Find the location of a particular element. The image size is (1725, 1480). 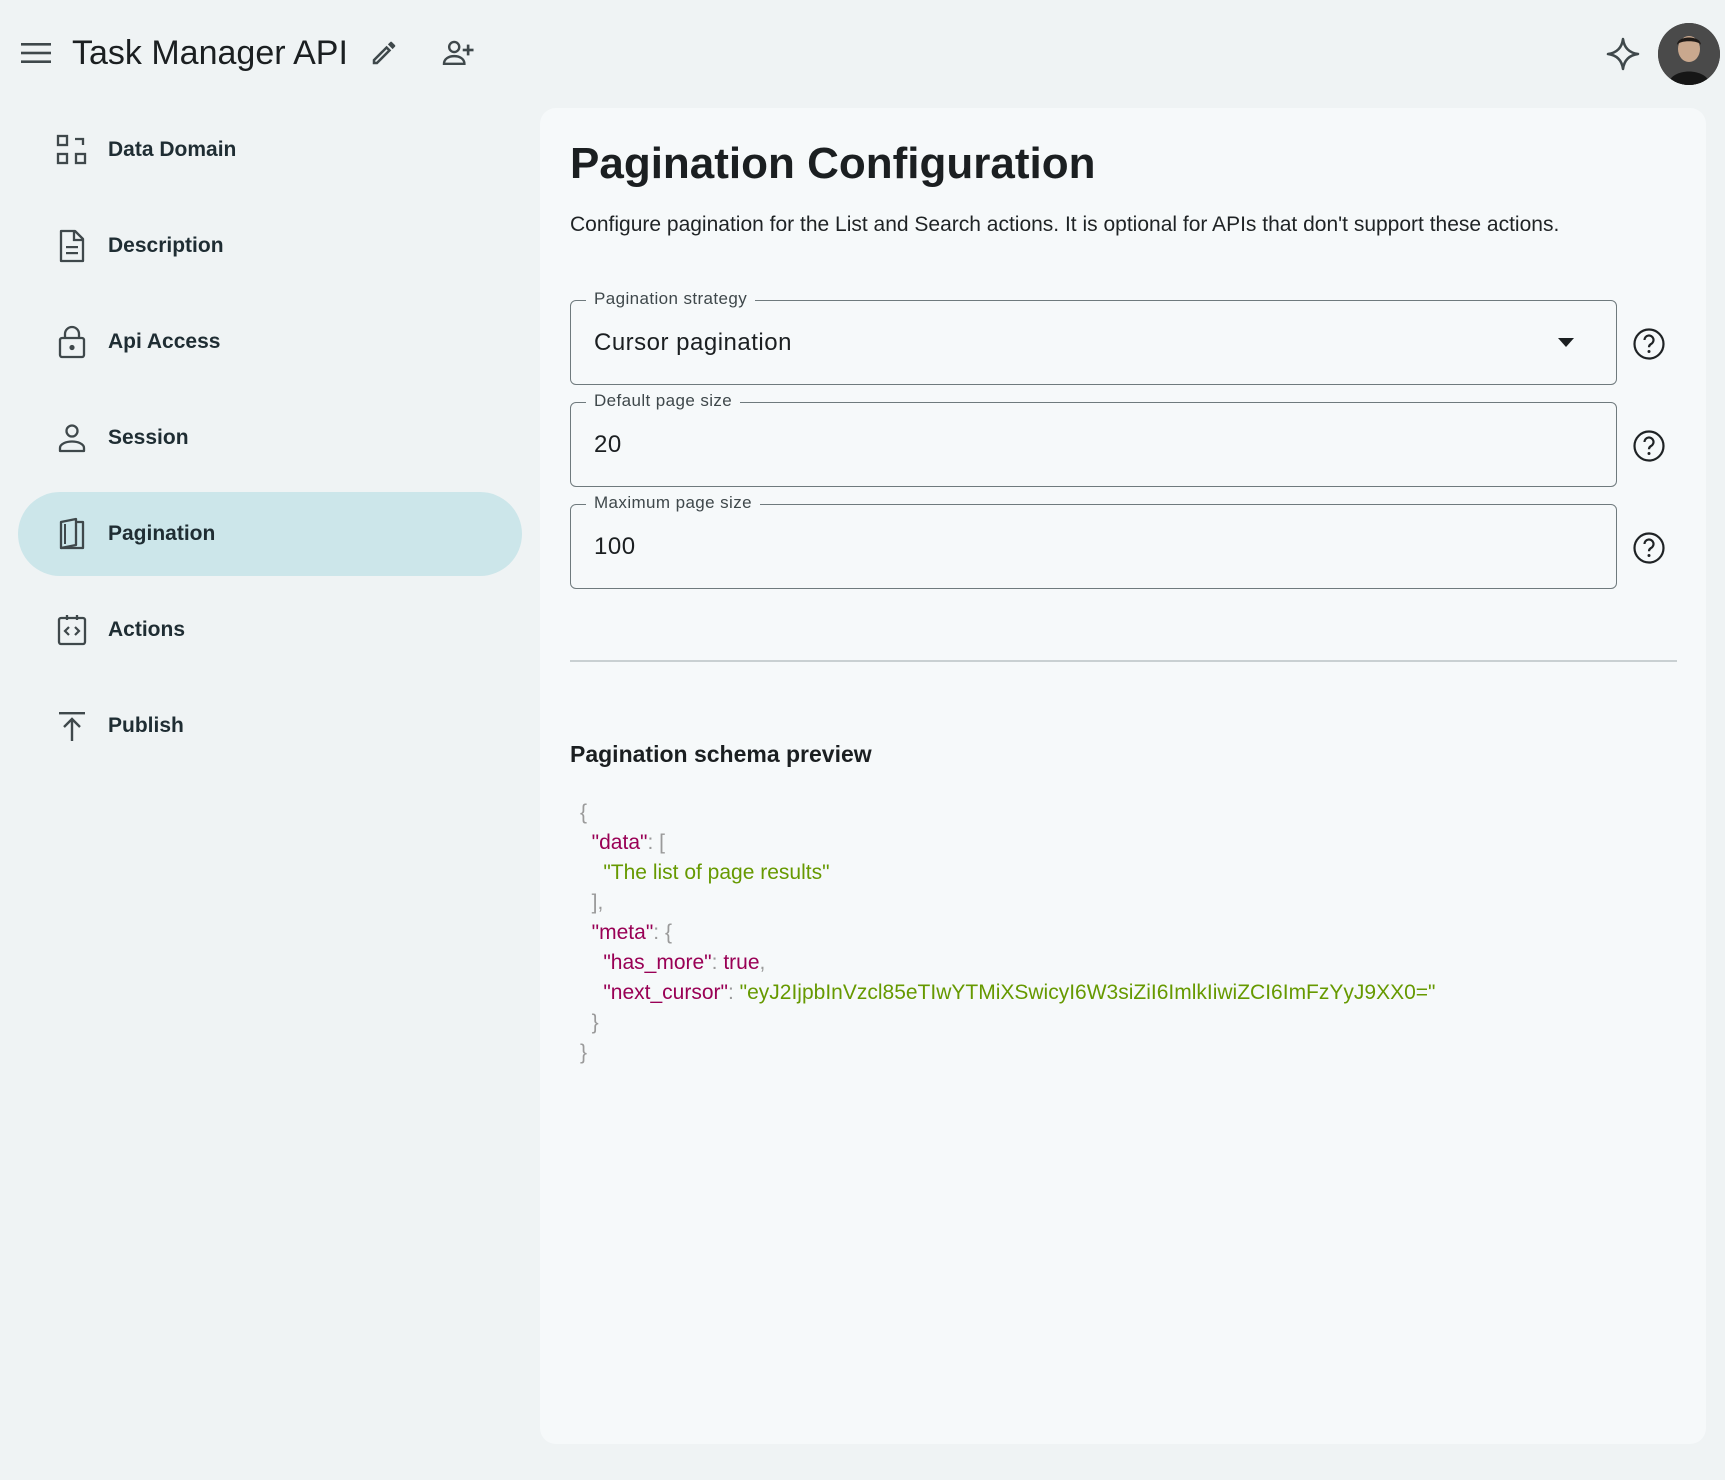

sidebar-item-api-access: Api Access is located at coordinates (270, 342).